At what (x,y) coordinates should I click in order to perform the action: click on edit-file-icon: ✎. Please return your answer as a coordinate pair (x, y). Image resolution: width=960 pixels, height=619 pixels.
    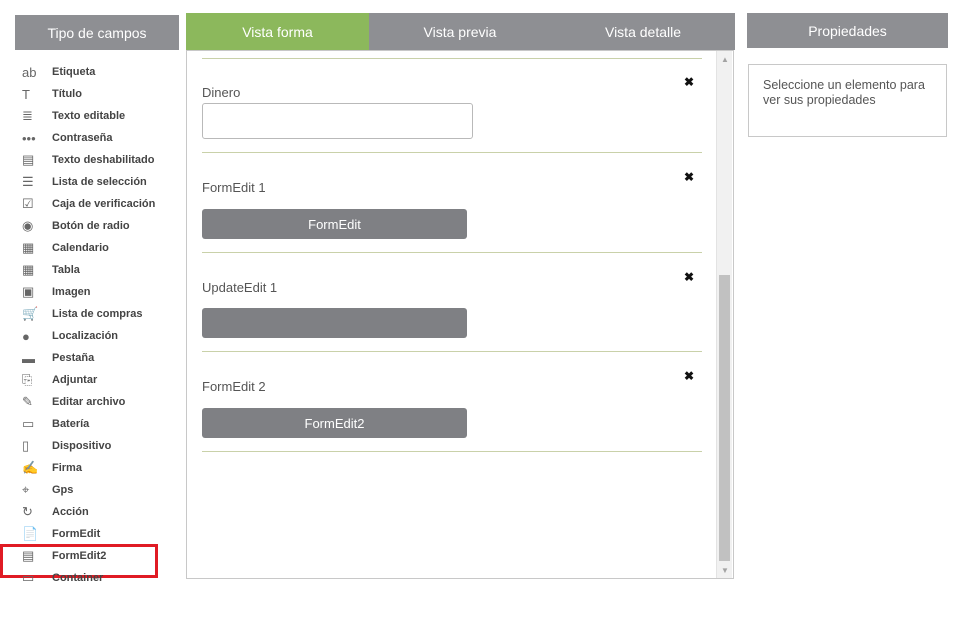
    Looking at the image, I should click on (27, 401).